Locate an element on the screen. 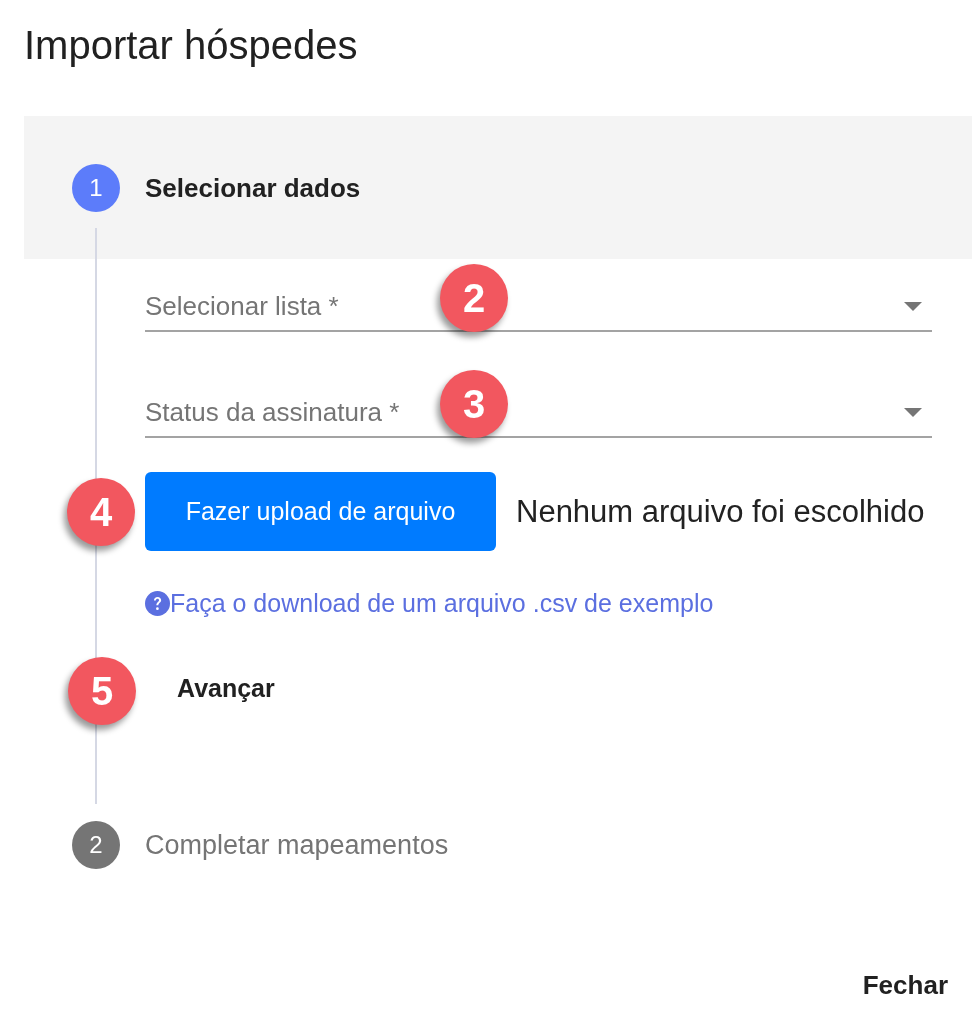 This screenshot has width=972, height=1022. step-label: Selecionar dados is located at coordinates (253, 188).